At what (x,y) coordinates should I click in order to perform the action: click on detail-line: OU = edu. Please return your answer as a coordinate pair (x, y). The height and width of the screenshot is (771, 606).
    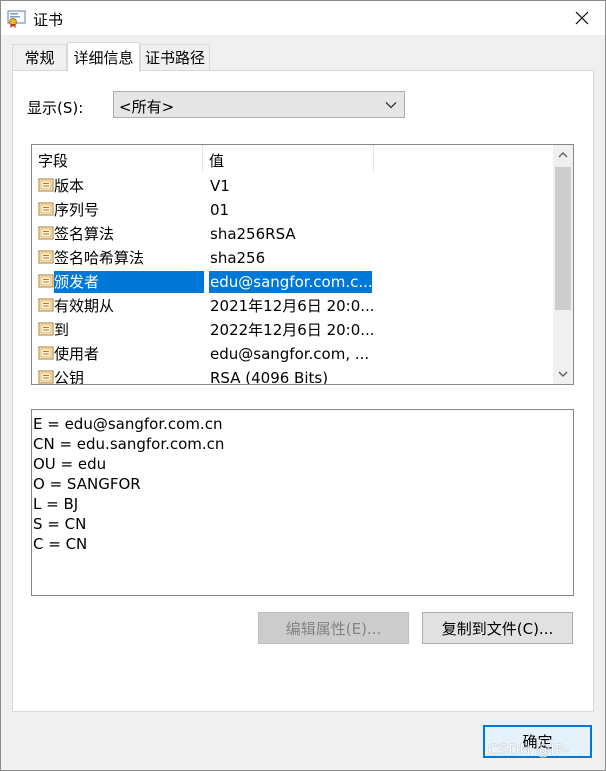
    Looking at the image, I should click on (70, 464).